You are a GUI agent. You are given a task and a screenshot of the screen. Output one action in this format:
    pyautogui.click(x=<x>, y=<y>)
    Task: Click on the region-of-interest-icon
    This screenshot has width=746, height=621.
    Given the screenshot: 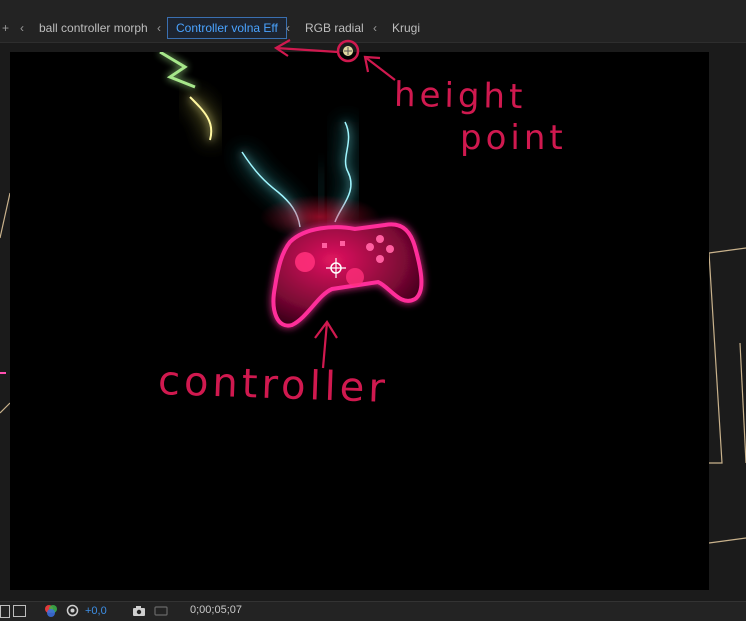 What is the action you would take?
    pyautogui.click(x=5, y=611)
    